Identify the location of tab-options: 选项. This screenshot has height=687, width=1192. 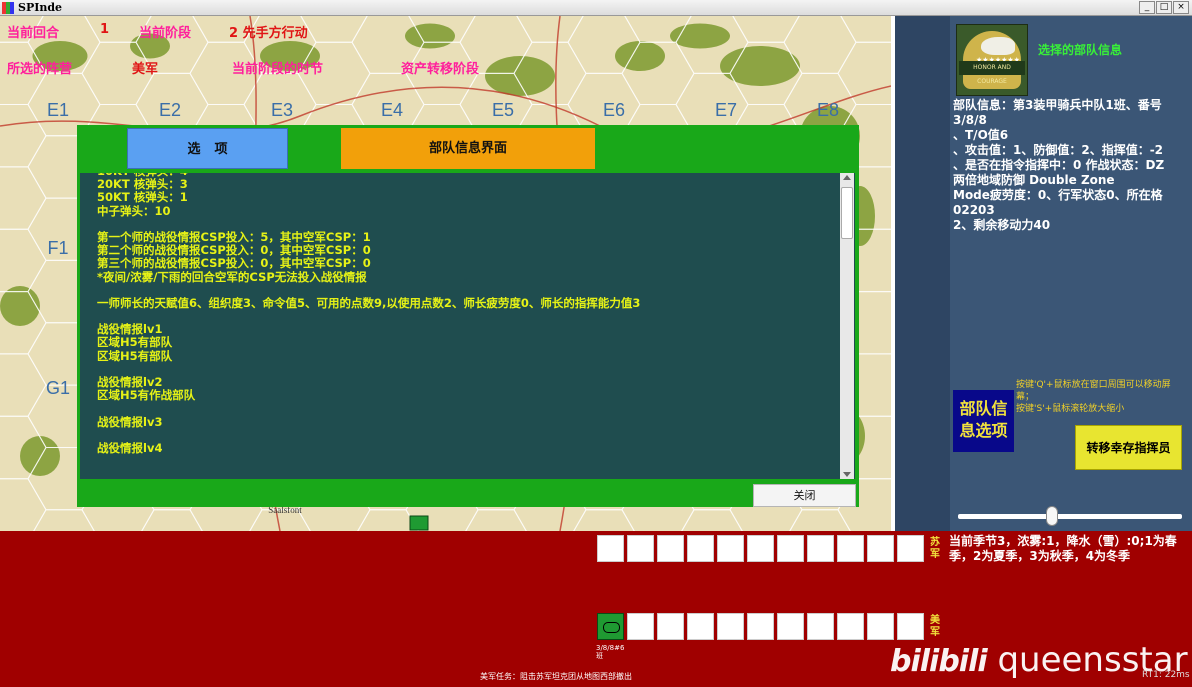
(207, 148).